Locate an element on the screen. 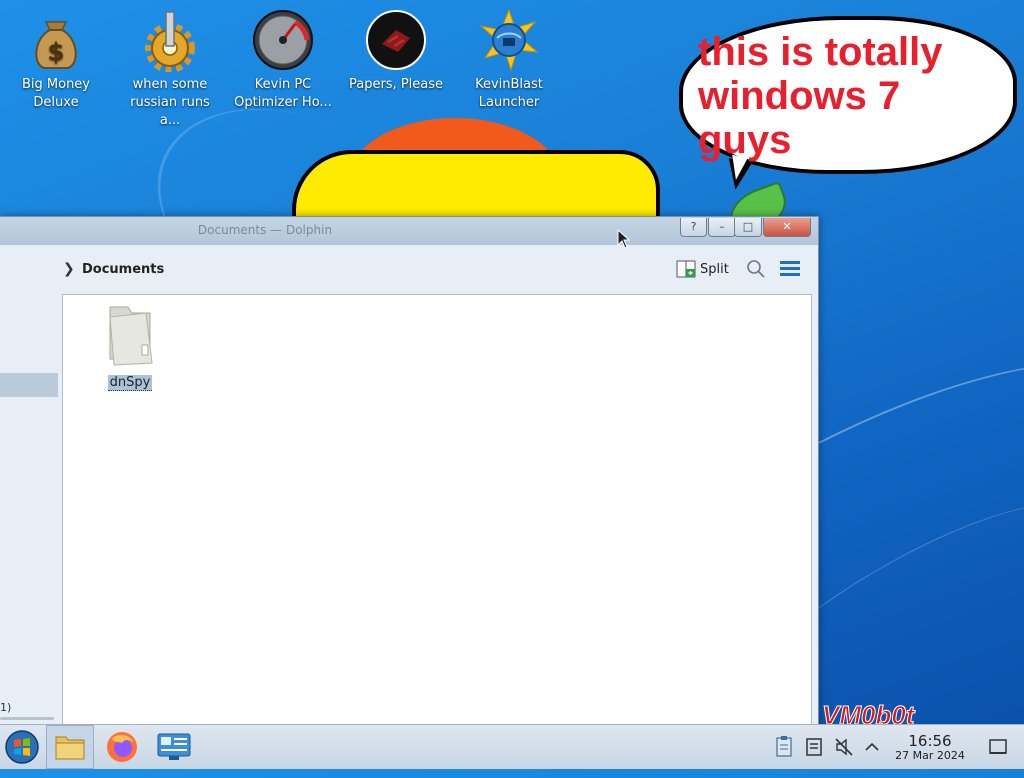  taskbar-system-settings is located at coordinates (174, 747).